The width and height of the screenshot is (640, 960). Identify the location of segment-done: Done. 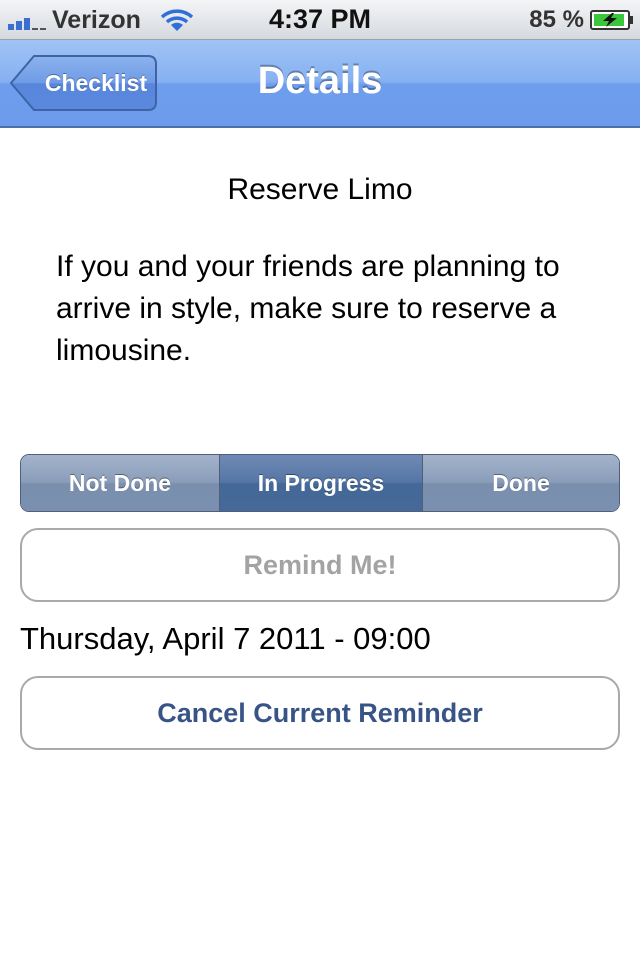
(520, 483).